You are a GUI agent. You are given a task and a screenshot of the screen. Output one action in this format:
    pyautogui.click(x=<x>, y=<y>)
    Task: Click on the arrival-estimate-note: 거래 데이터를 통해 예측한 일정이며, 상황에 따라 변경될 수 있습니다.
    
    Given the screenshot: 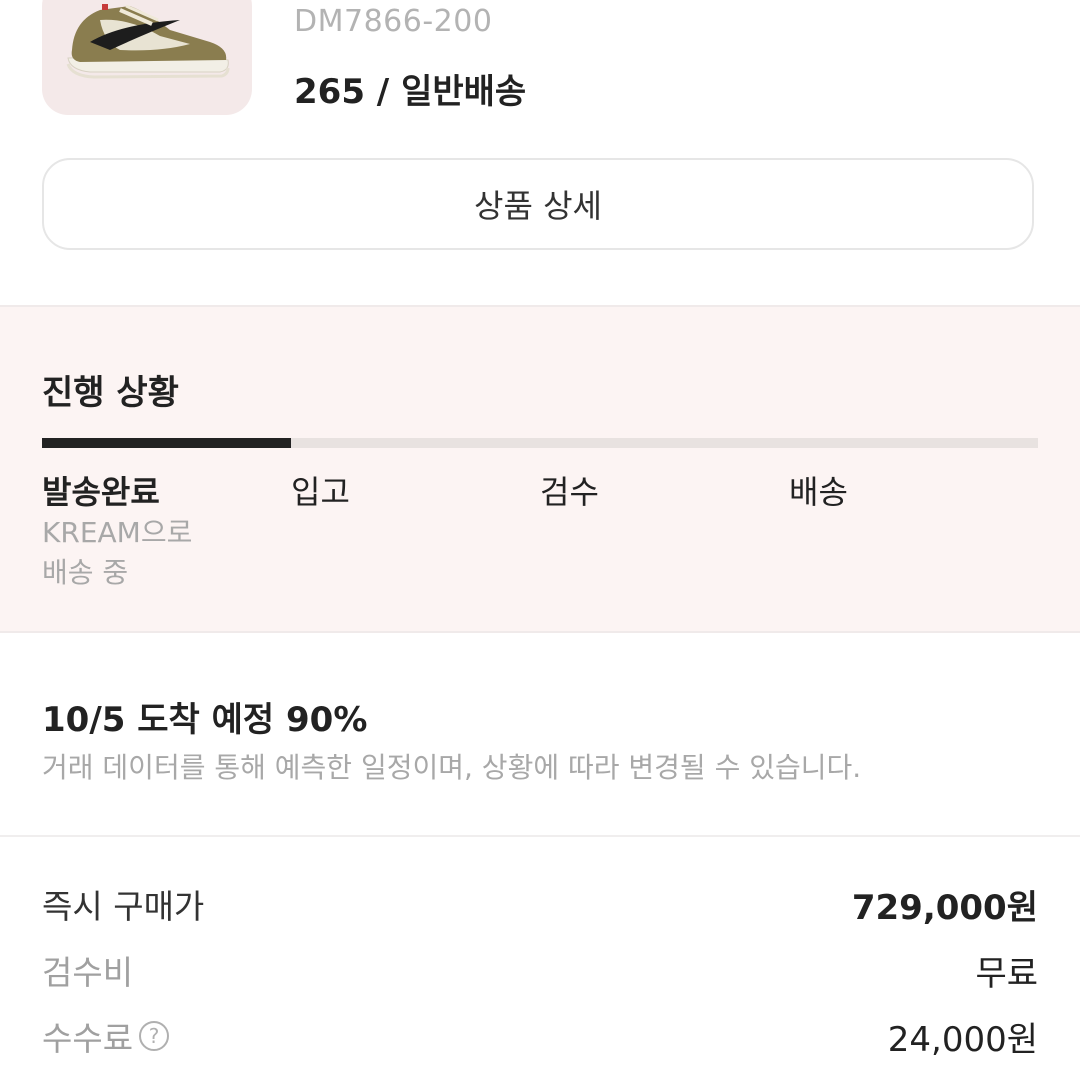 What is the action you would take?
    pyautogui.click(x=452, y=767)
    